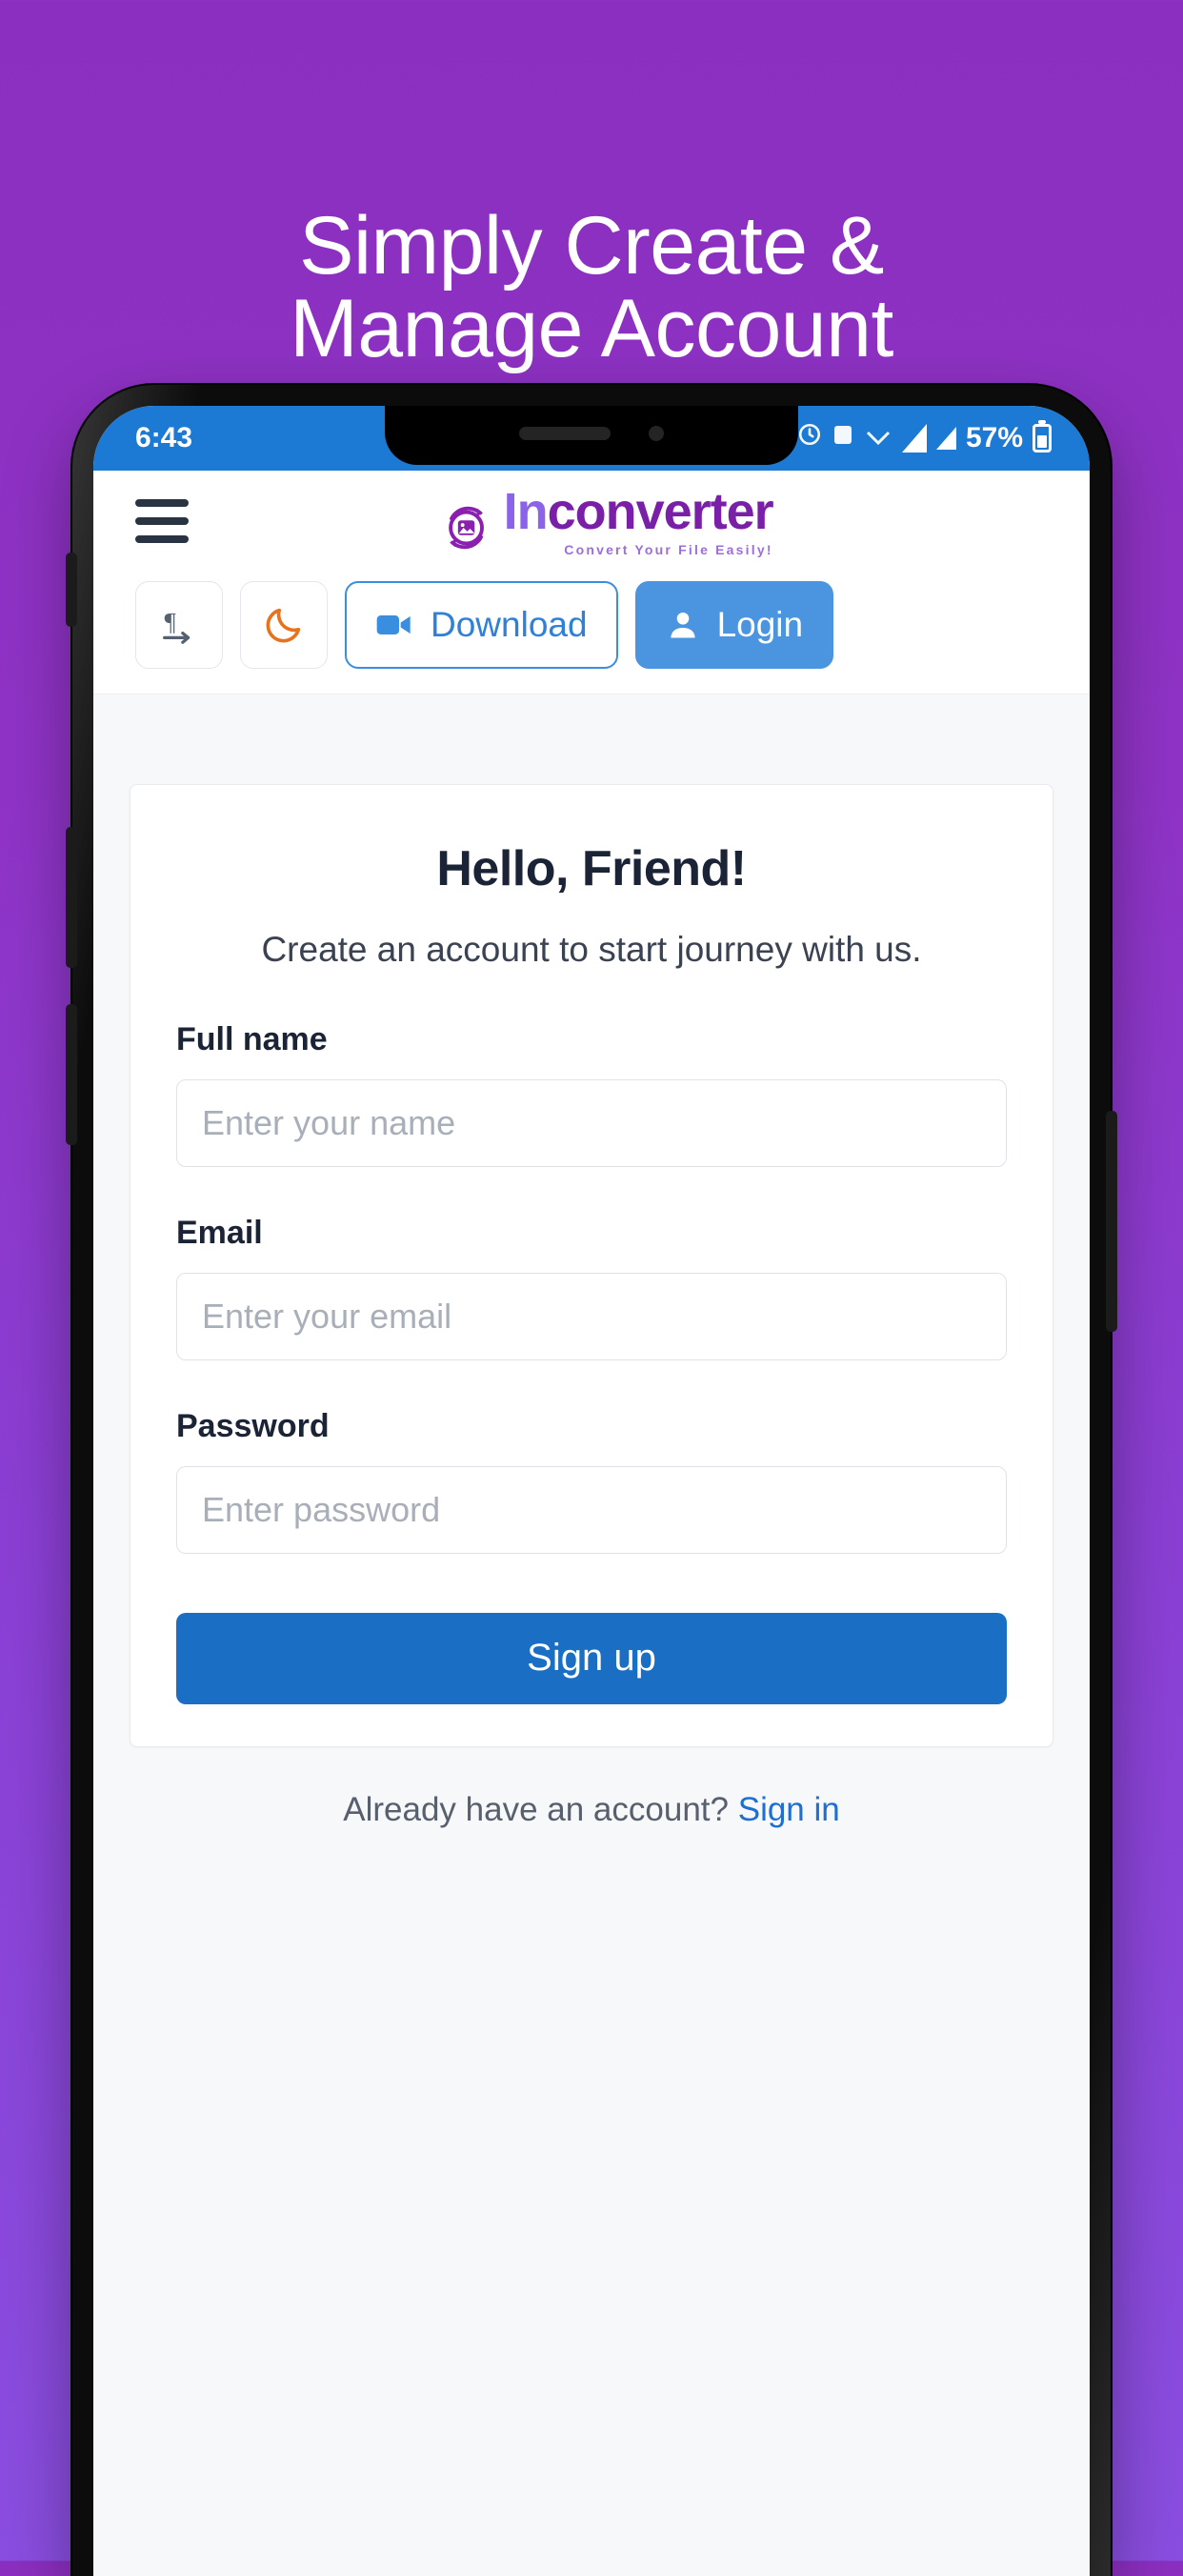 This screenshot has width=1183, height=2576. I want to click on status-bar: 6:43 57%, so click(591, 438).